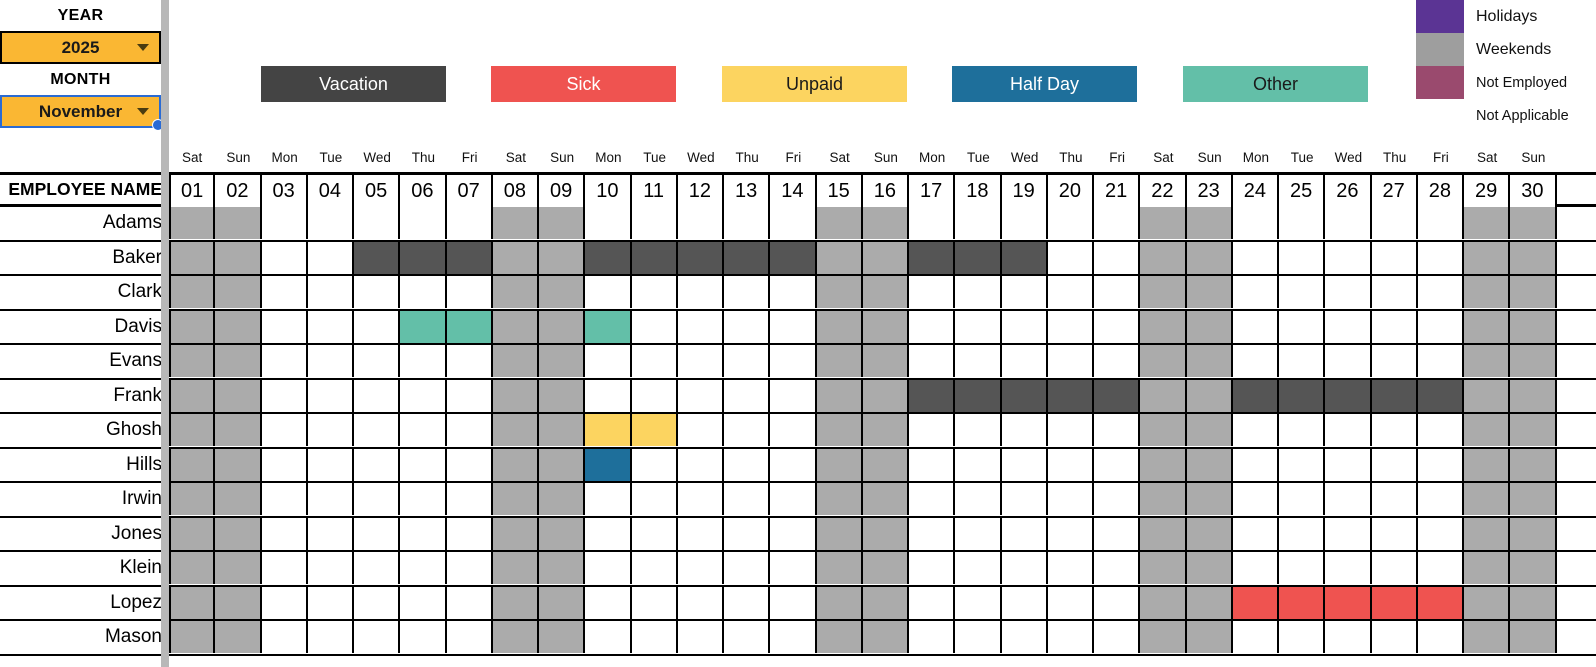 The width and height of the screenshot is (1596, 667). What do you see at coordinates (423, 191) in the screenshot?
I see `day-number-cell: 06` at bounding box center [423, 191].